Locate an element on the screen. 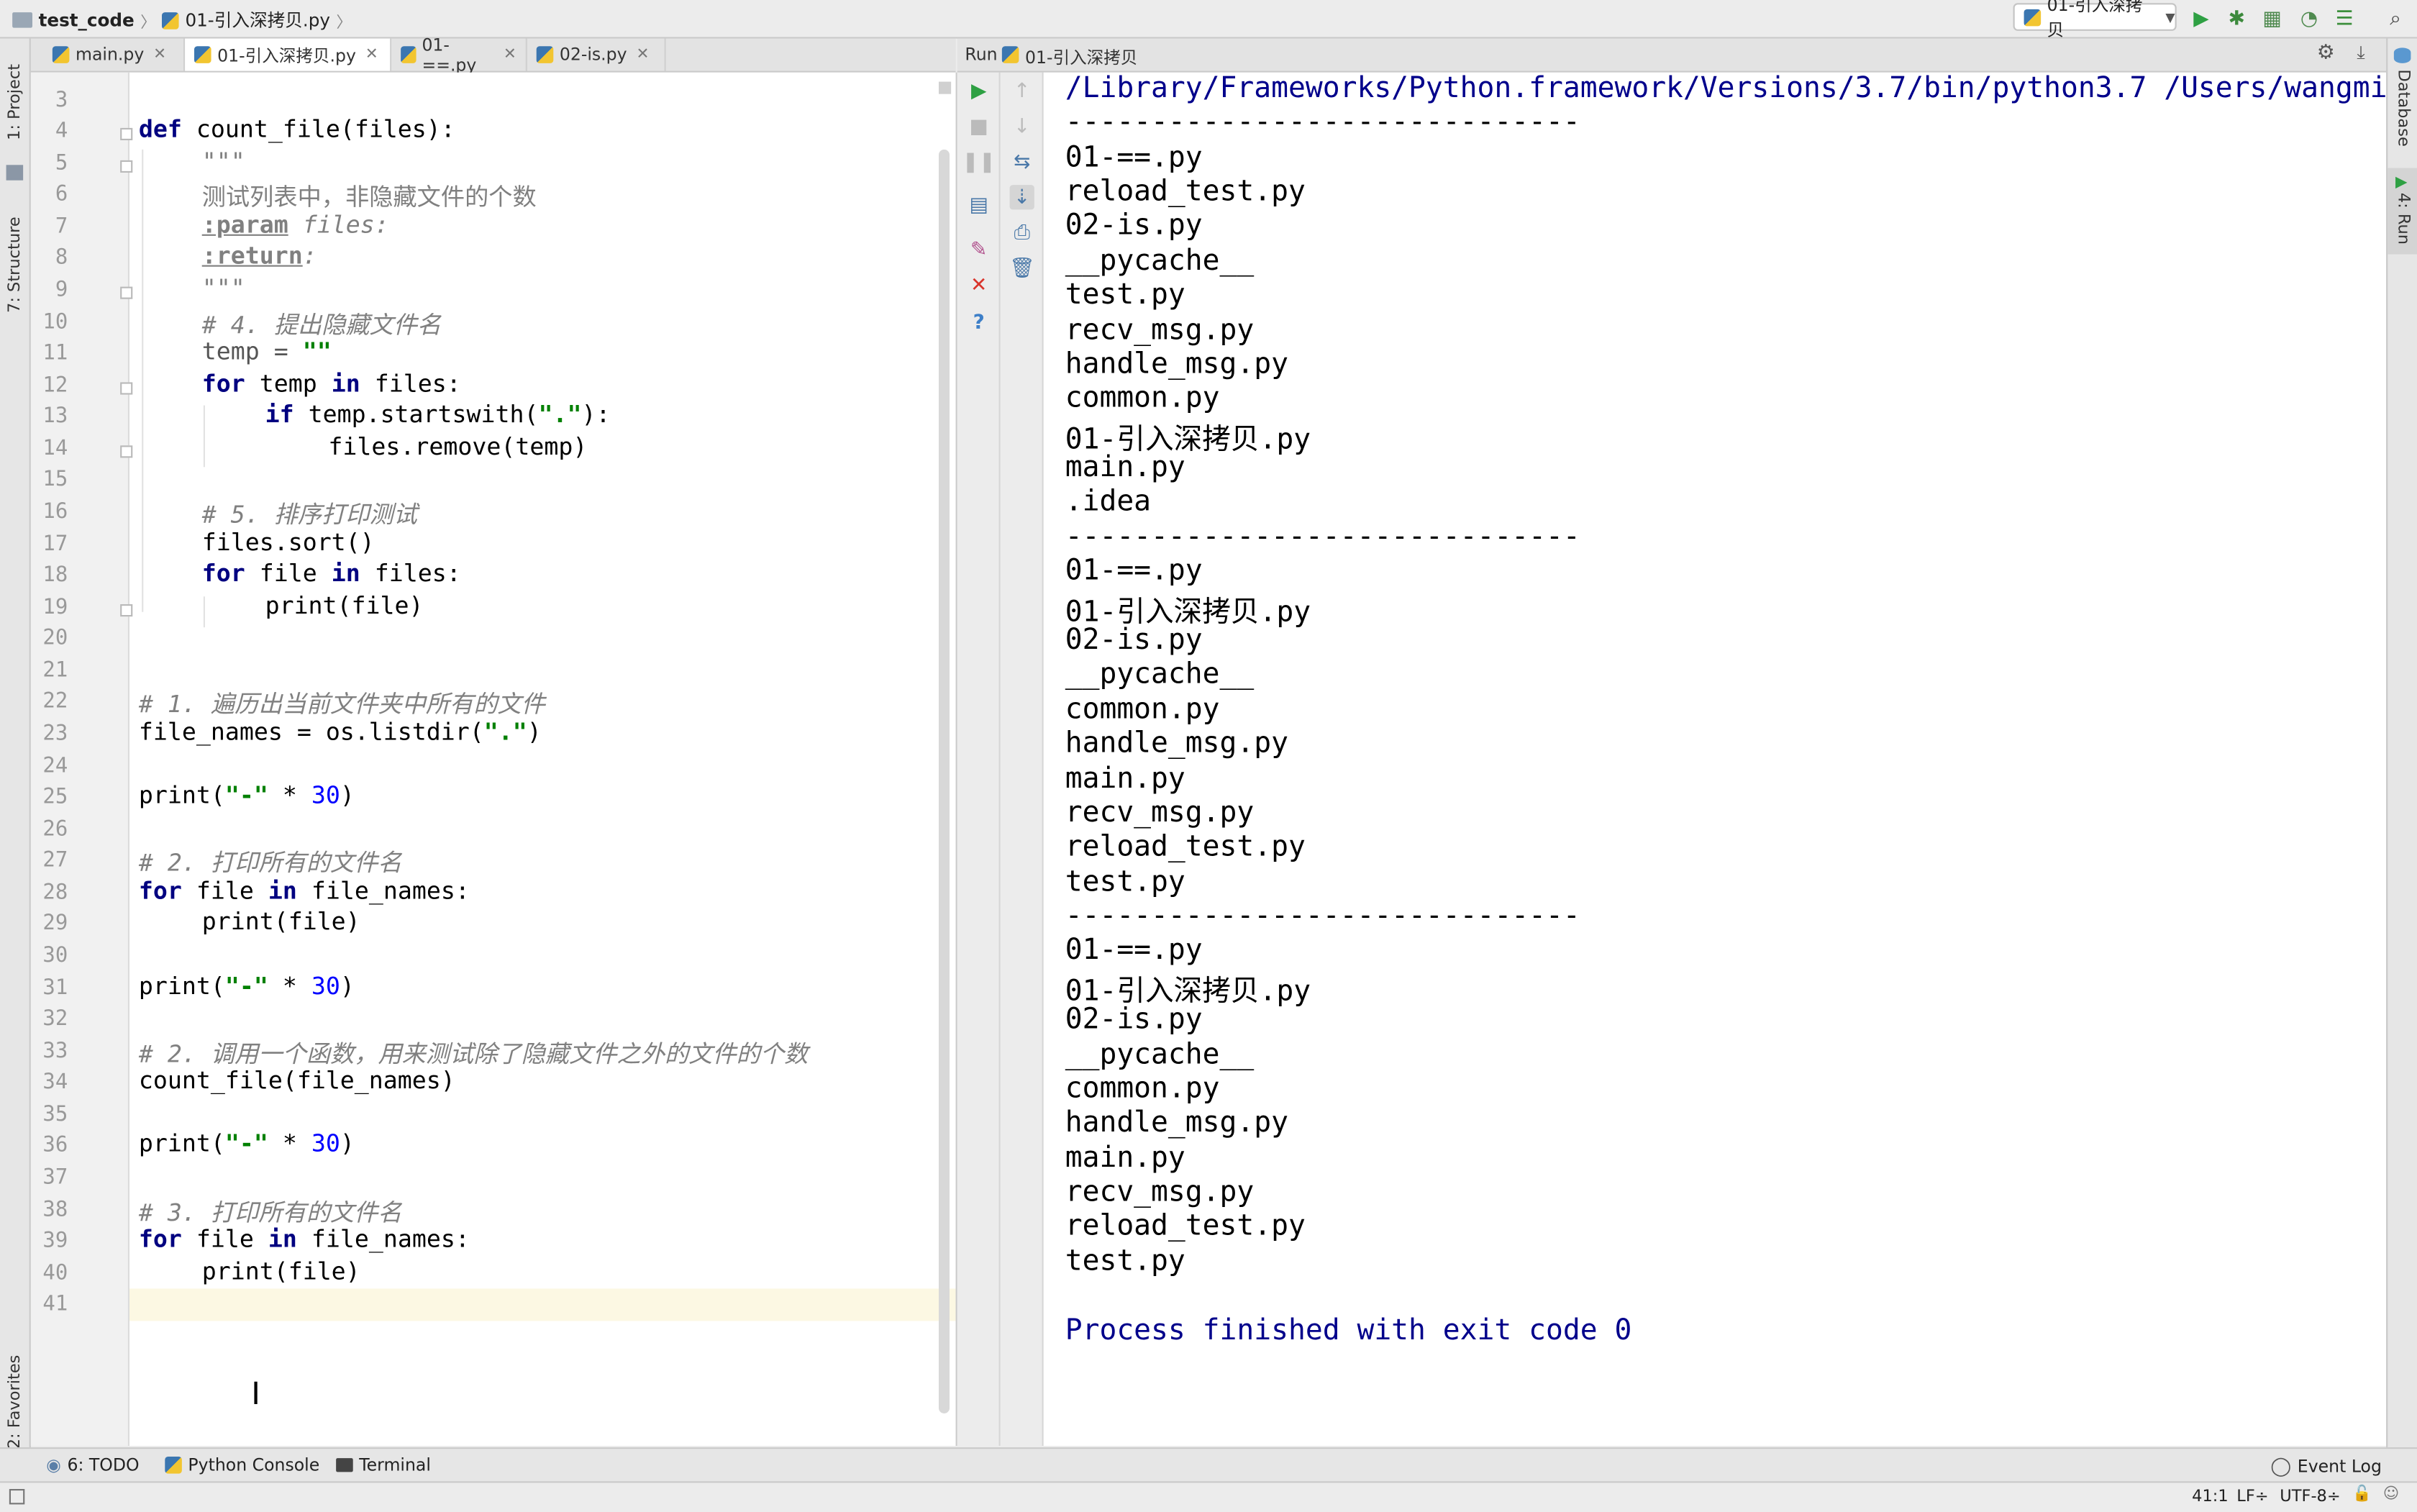 The width and height of the screenshot is (2417, 1512). file-encoding: UTF-8÷ is located at coordinates (2310, 1497).